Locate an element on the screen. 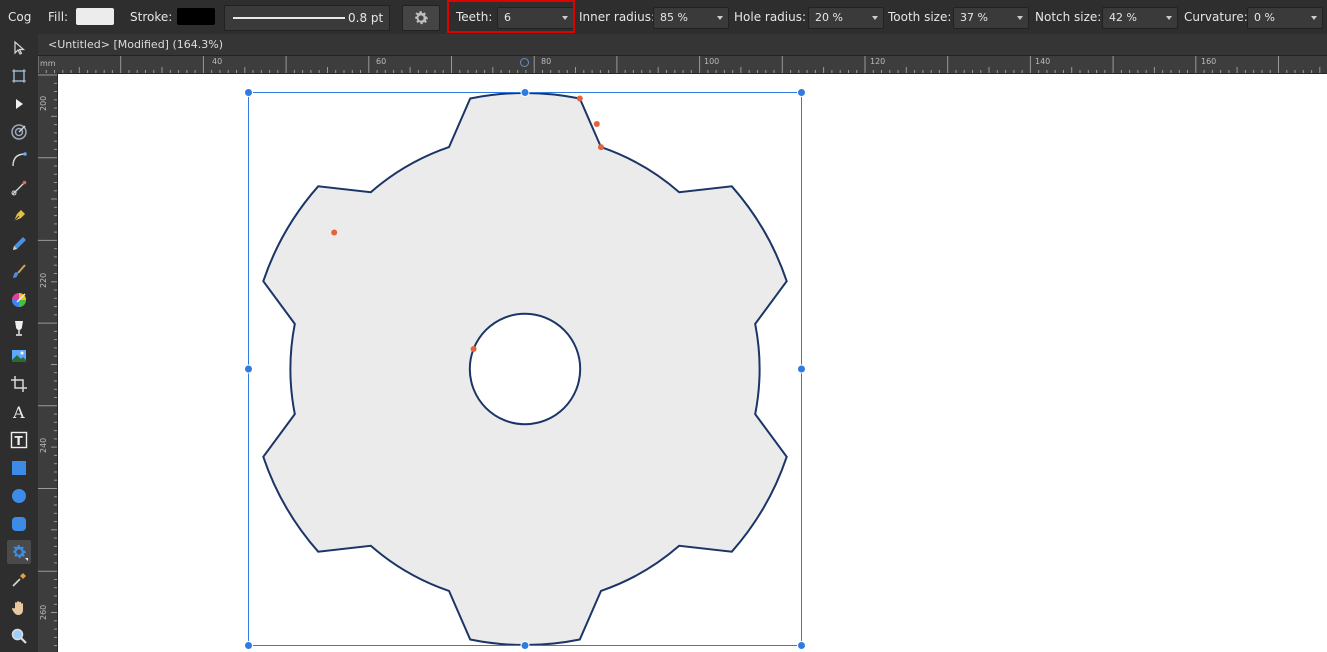 This screenshot has height=652, width=1327. circle-icon is located at coordinates (19, 496).